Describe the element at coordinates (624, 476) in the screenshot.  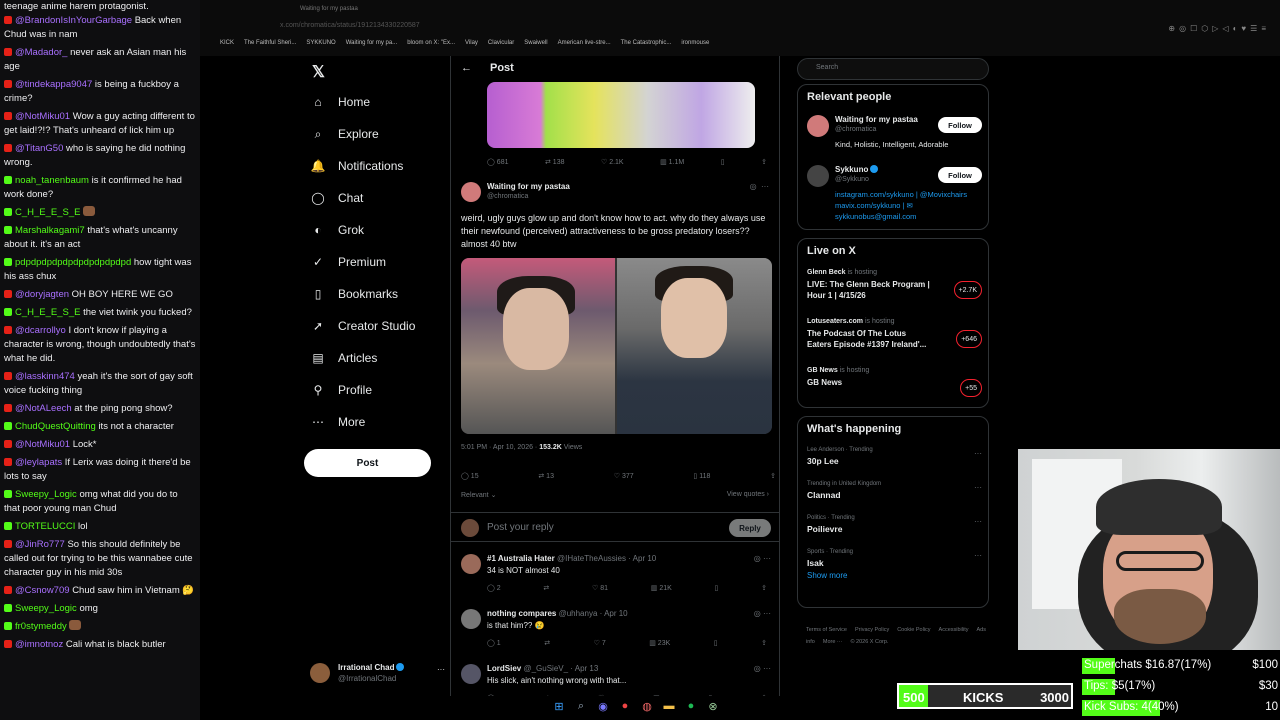
I see `like-action: ♡ 377` at that location.